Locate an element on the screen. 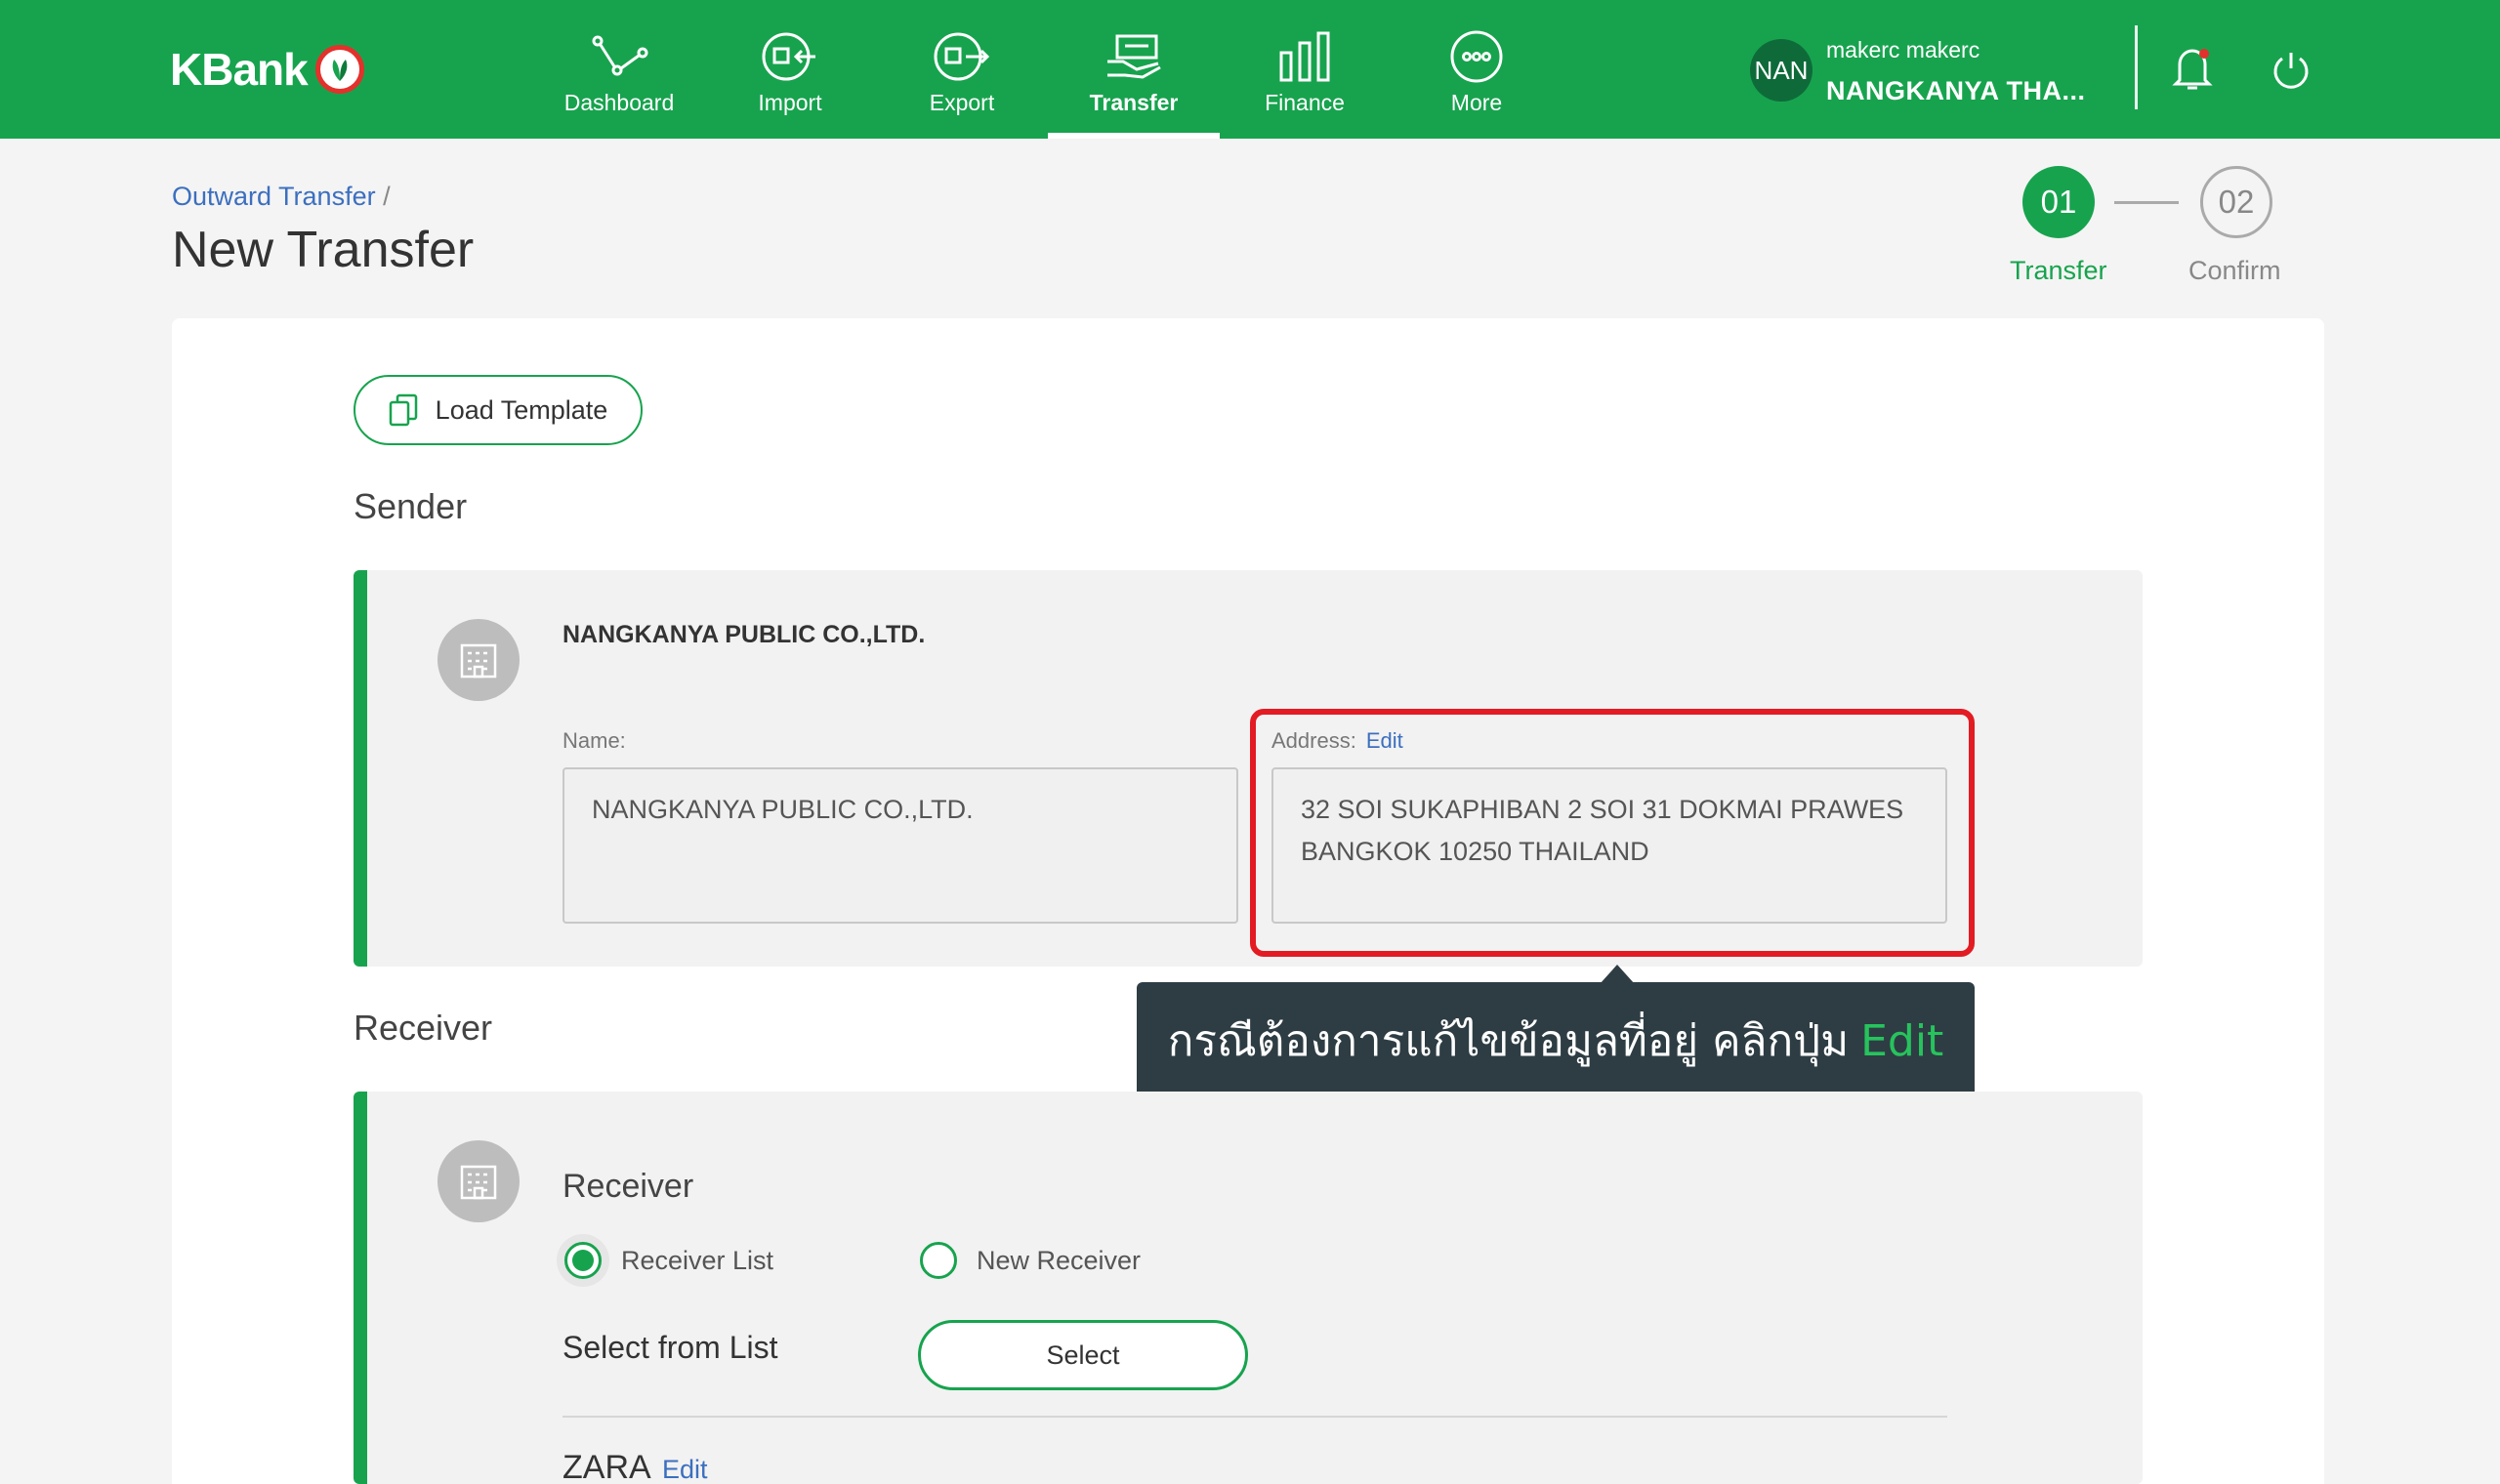 The image size is (2500, 1484). nav-finance: Finance is located at coordinates (1305, 70).